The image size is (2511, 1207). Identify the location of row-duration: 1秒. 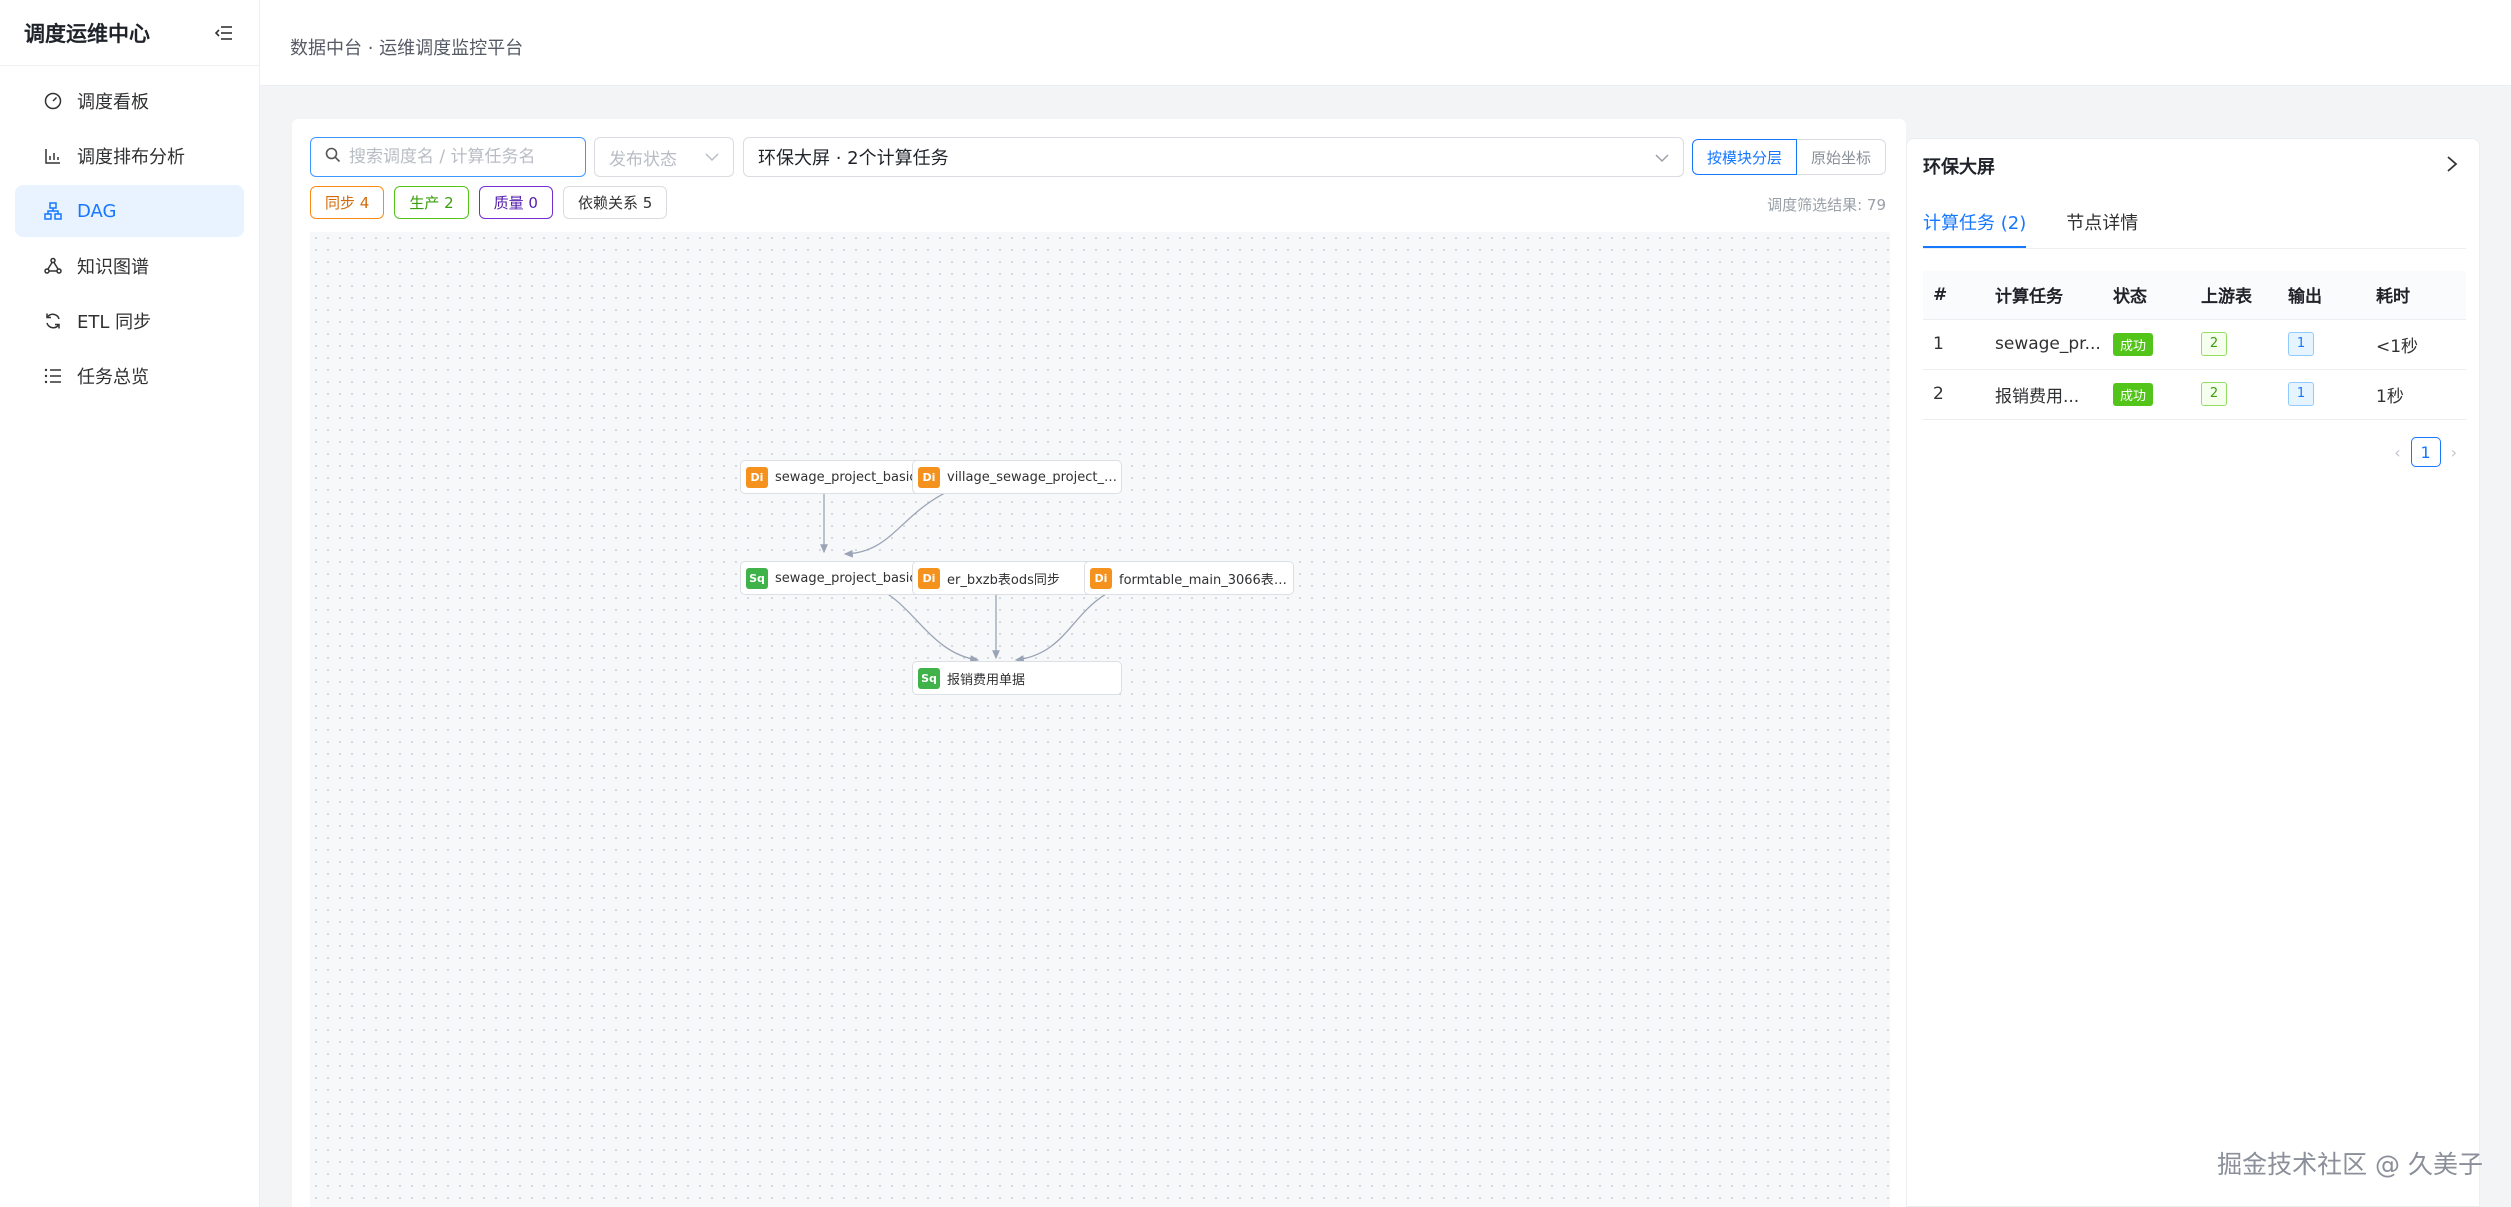
(2416, 394).